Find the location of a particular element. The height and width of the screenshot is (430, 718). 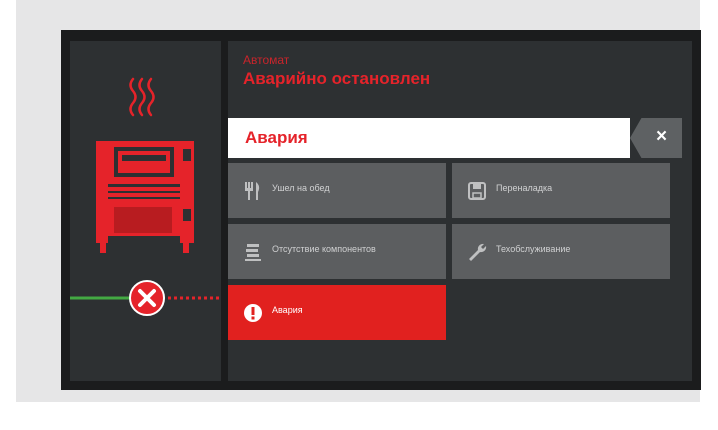

tile-label: Переналадка is located at coordinates (524, 188).